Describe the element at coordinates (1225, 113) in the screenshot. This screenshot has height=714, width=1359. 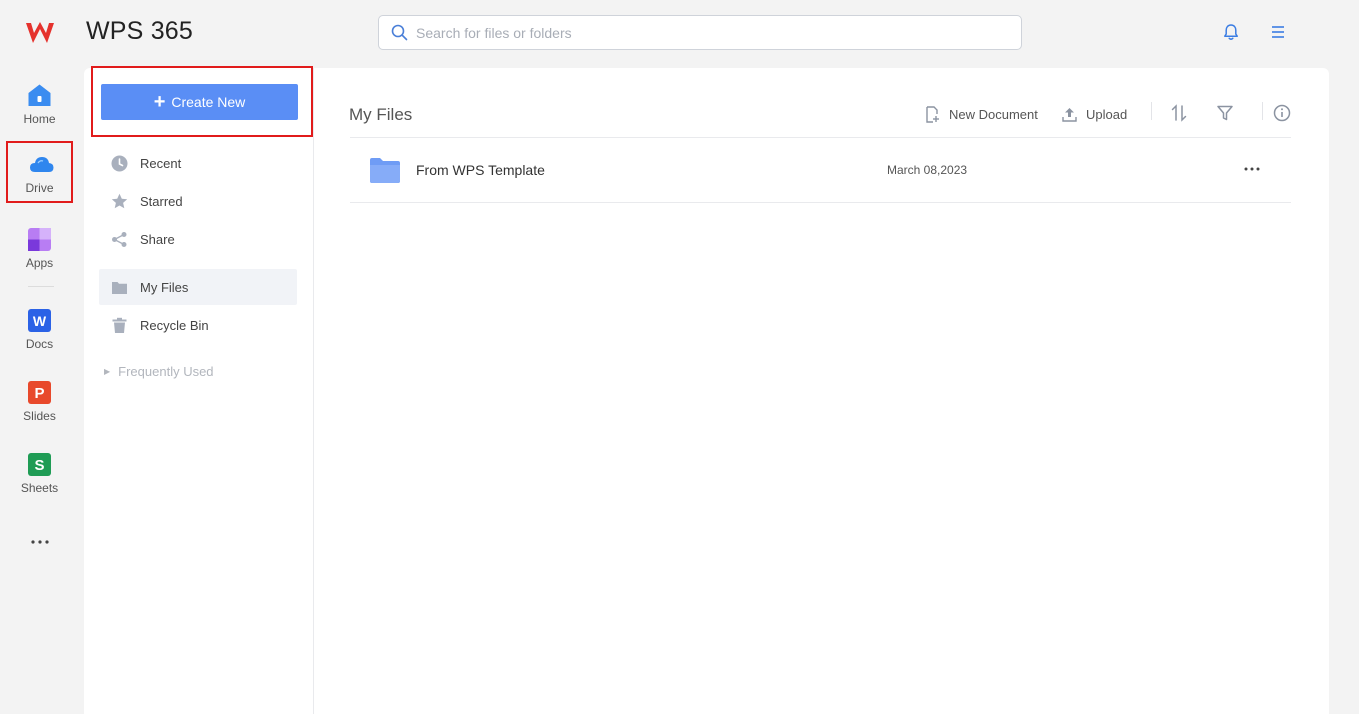
I see `filter-icon` at that location.